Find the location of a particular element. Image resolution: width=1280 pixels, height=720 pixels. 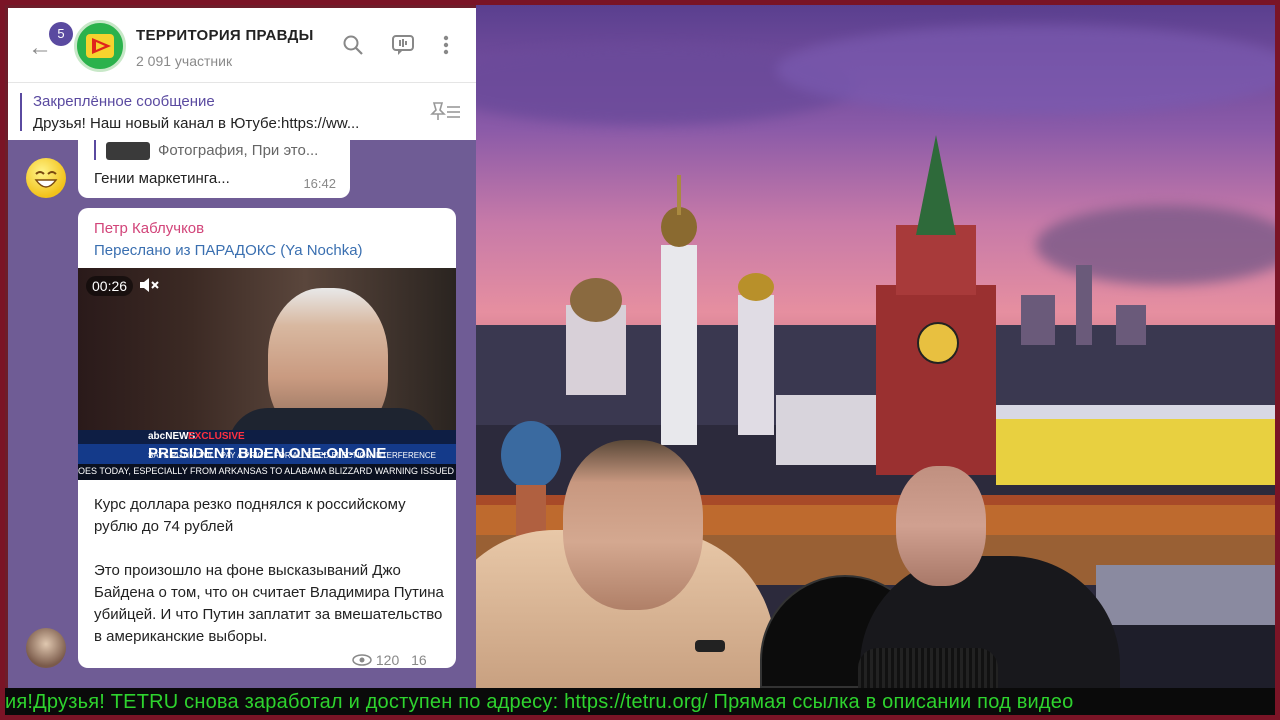

member-count: 2 091 участник is located at coordinates (184, 61).